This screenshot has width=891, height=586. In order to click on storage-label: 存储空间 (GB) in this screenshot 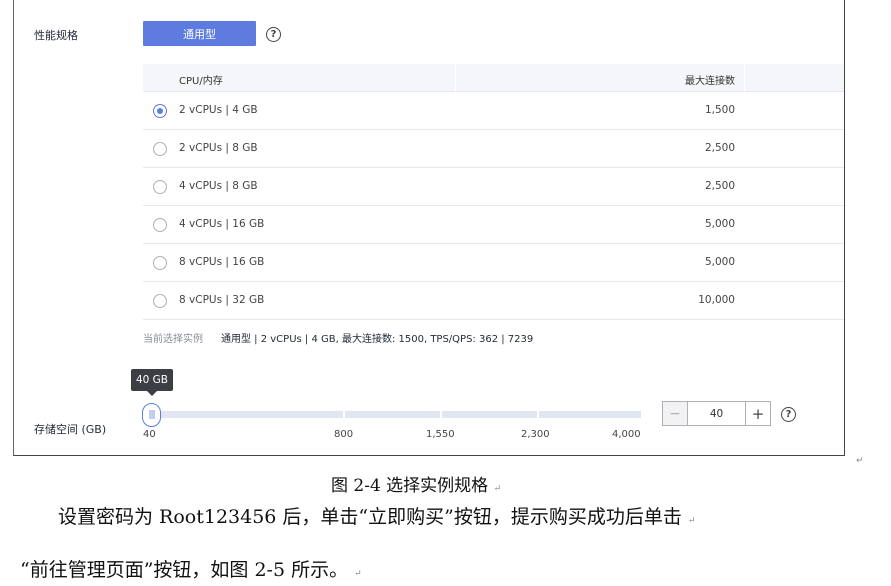, I will do `click(70, 429)`.